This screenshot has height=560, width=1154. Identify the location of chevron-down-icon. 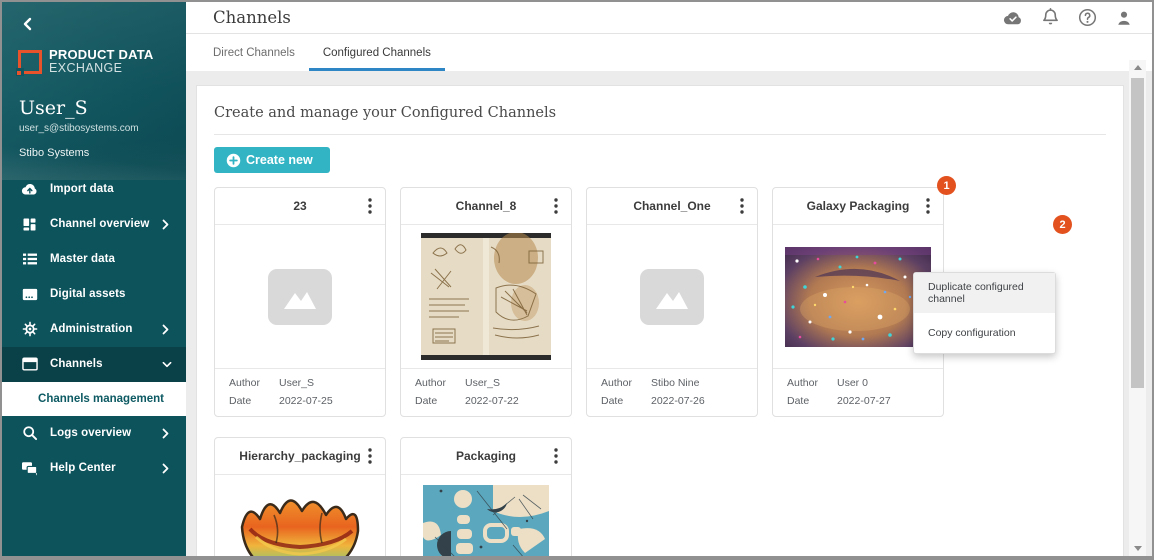
(167, 364).